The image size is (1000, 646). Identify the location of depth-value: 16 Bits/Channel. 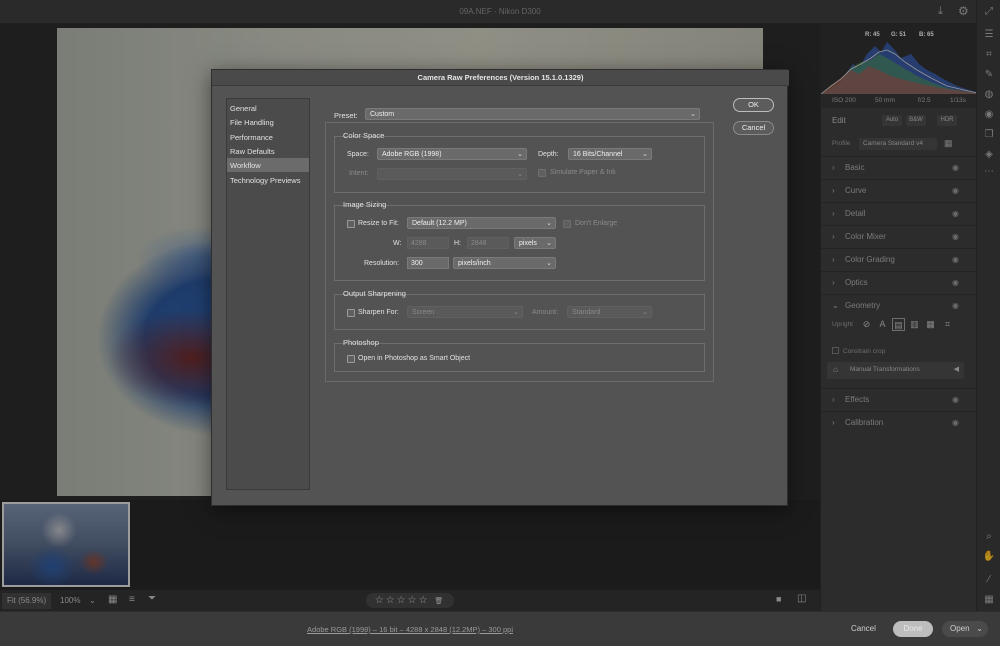
(598, 154).